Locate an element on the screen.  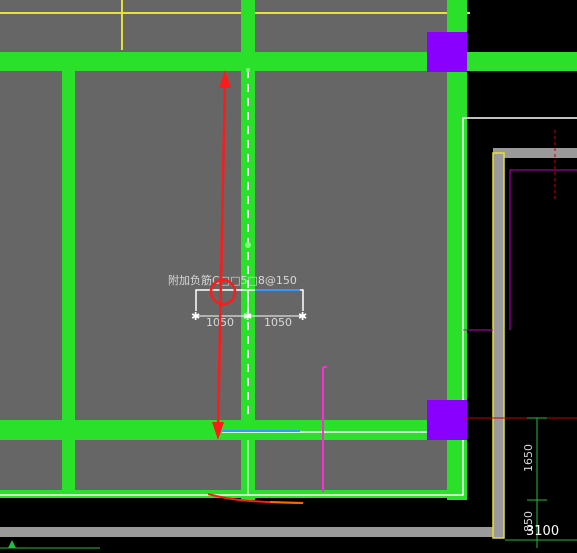
rebar-dim-right: 1050 is located at coordinates (278, 322).